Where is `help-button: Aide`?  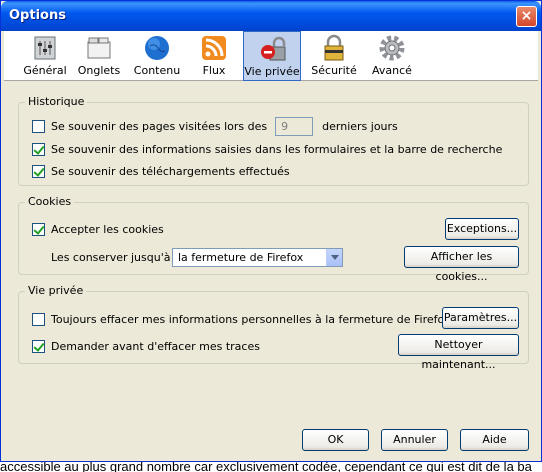
help-button: Aide is located at coordinates (494, 440).